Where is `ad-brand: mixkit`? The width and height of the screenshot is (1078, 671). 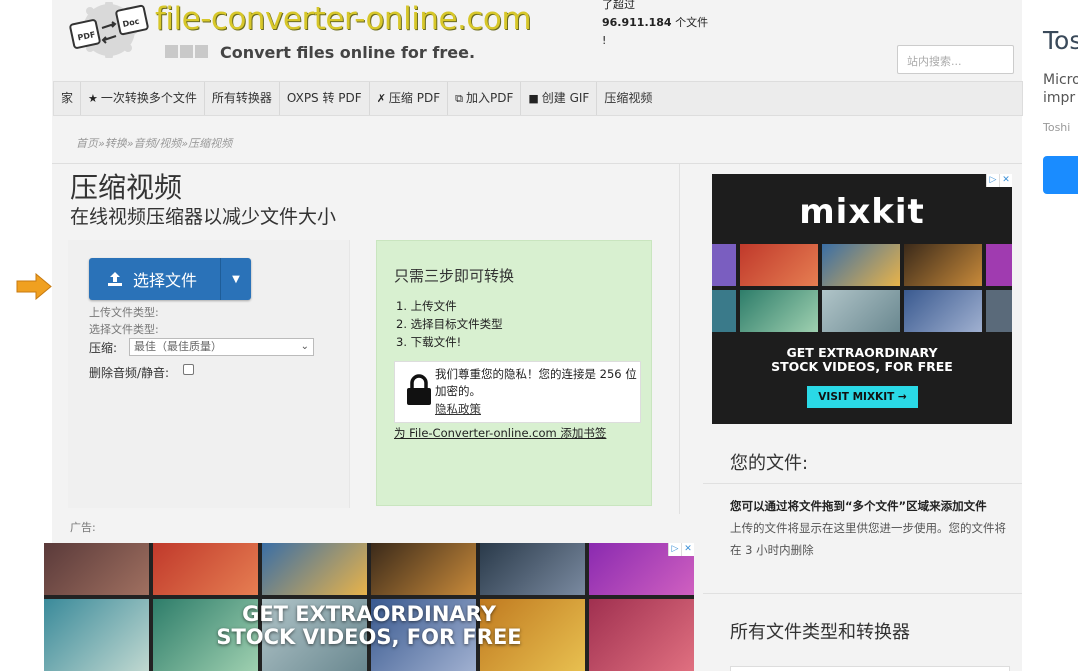
ad-brand: mixkit is located at coordinates (862, 212).